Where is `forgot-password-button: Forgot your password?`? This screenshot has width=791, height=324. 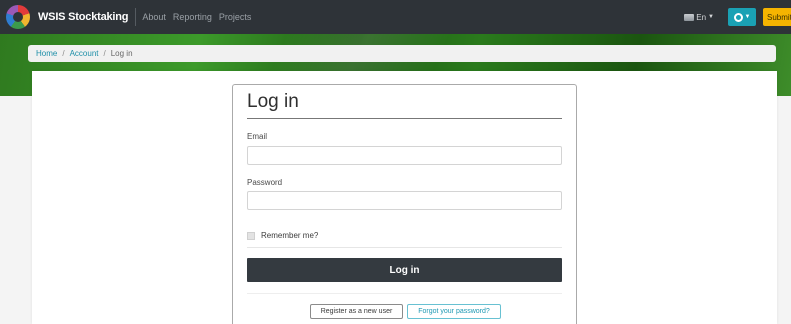 forgot-password-button: Forgot your password? is located at coordinates (454, 311).